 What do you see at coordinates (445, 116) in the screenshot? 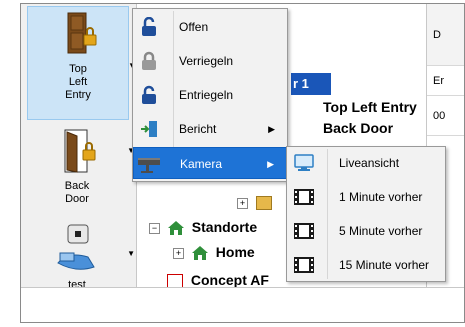
I see `grid-cell: 00` at bounding box center [445, 116].